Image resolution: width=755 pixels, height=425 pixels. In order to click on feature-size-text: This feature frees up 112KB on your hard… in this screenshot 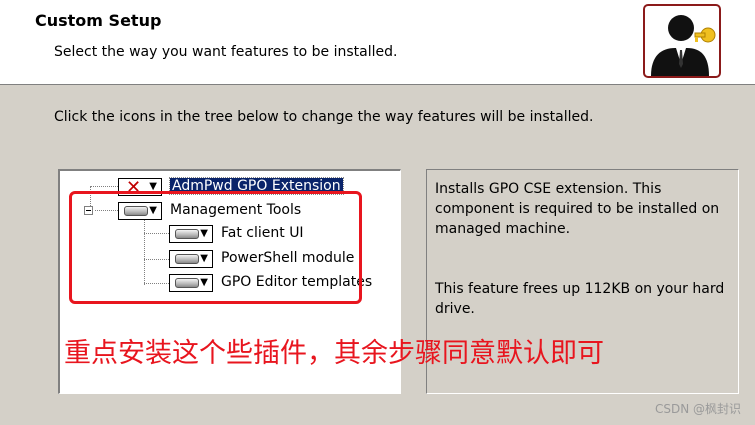, I will do `click(580, 299)`.